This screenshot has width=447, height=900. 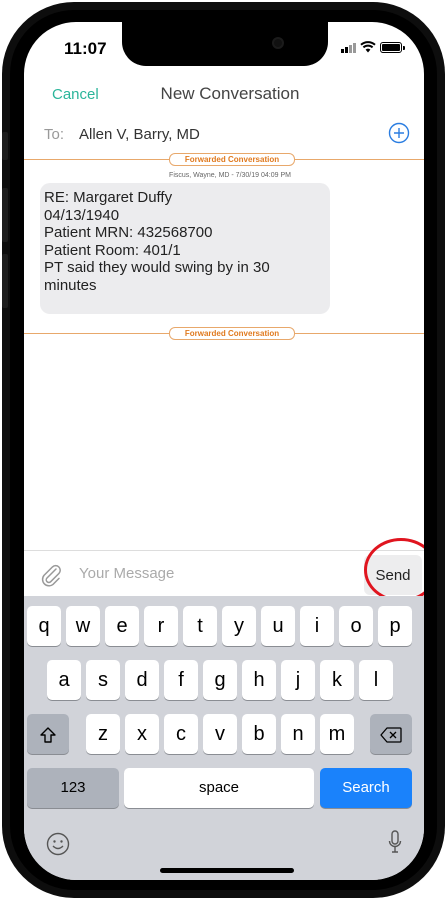 I want to click on key-t: t, so click(x=200, y=626).